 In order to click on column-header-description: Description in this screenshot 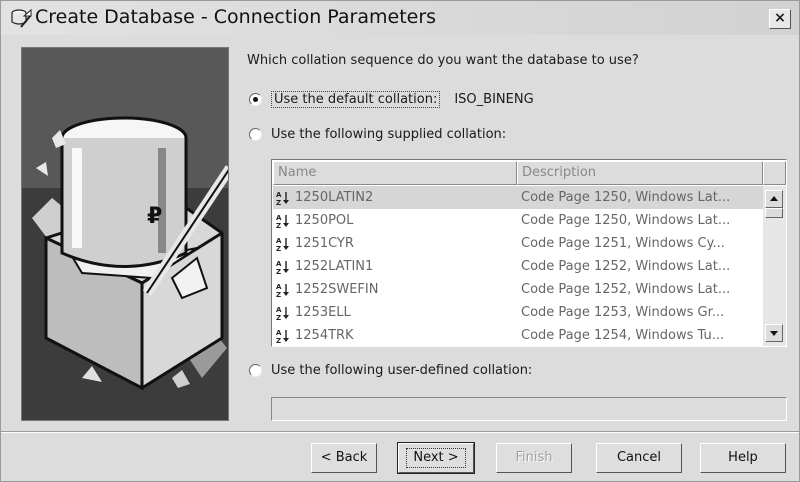, I will do `click(640, 173)`.